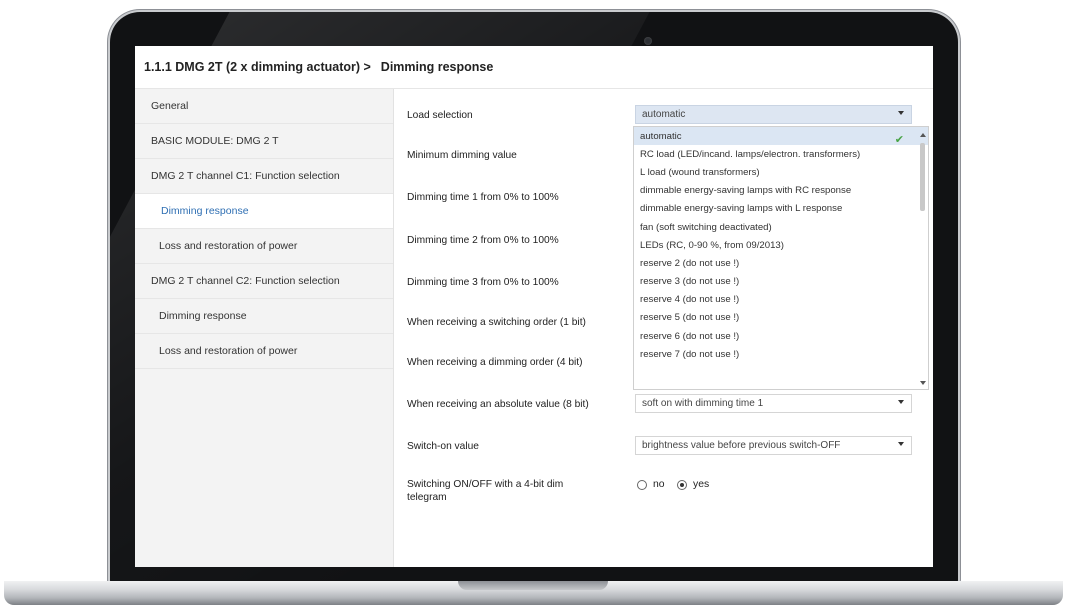 This screenshot has height=609, width=1067. What do you see at coordinates (533, 585) in the screenshot?
I see `laptop-notch` at bounding box center [533, 585].